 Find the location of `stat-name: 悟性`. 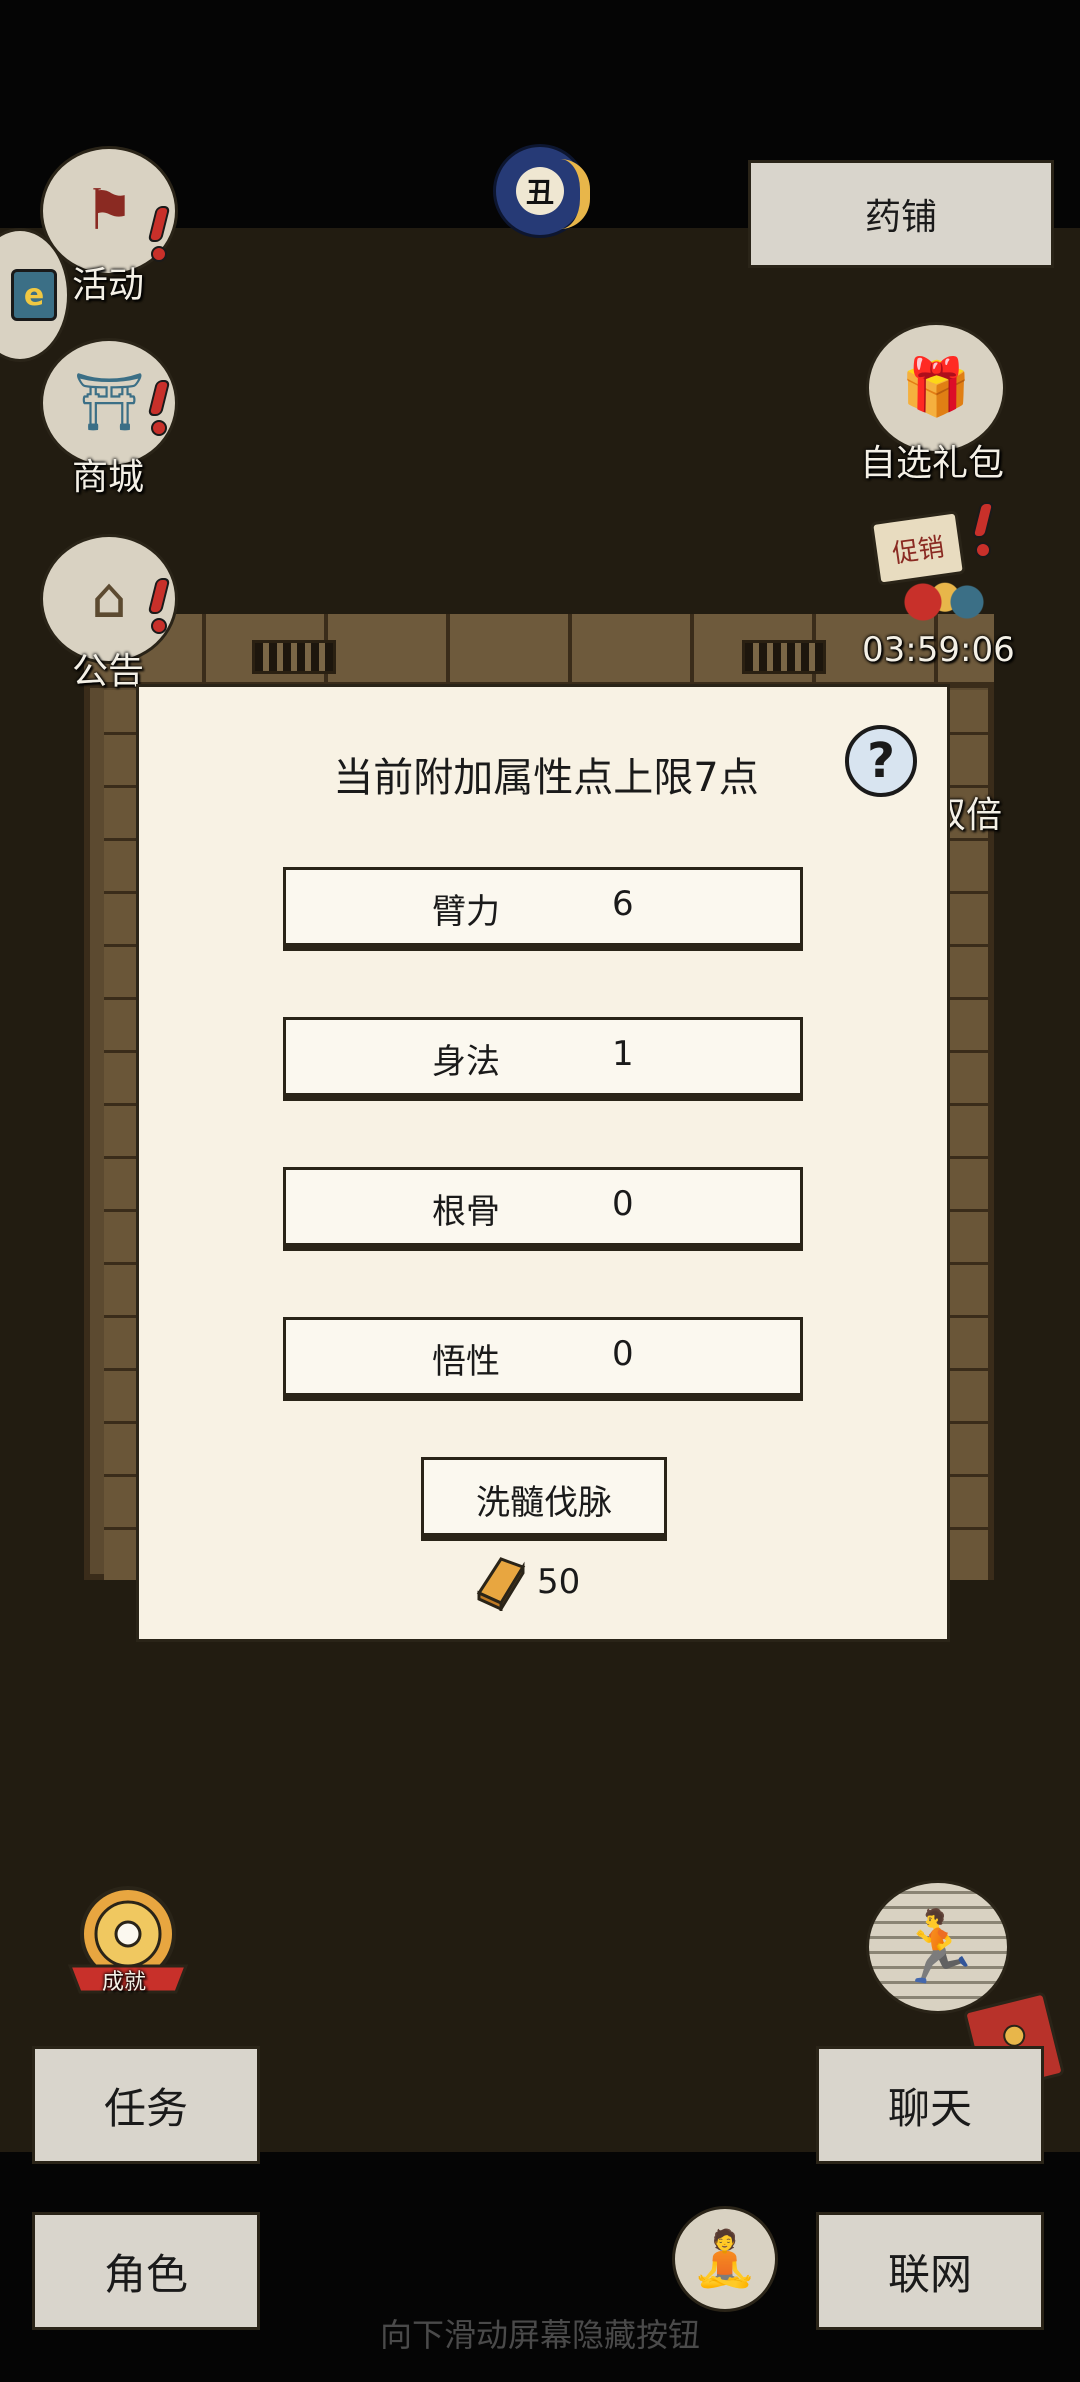

stat-name: 悟性 is located at coordinates (466, 1362).